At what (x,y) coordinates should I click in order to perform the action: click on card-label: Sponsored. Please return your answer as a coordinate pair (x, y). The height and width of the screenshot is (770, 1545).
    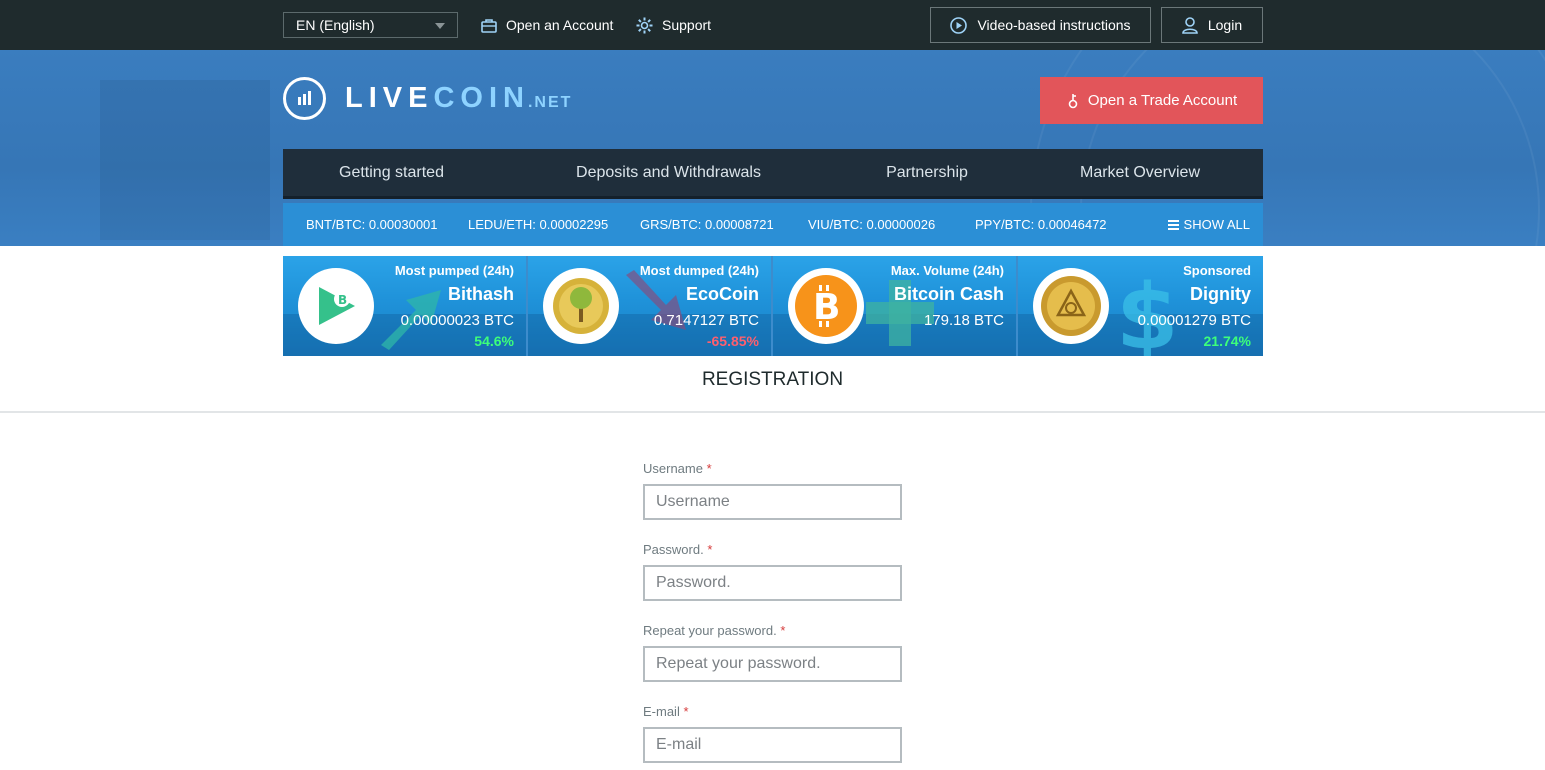
    Looking at the image, I should click on (1217, 270).